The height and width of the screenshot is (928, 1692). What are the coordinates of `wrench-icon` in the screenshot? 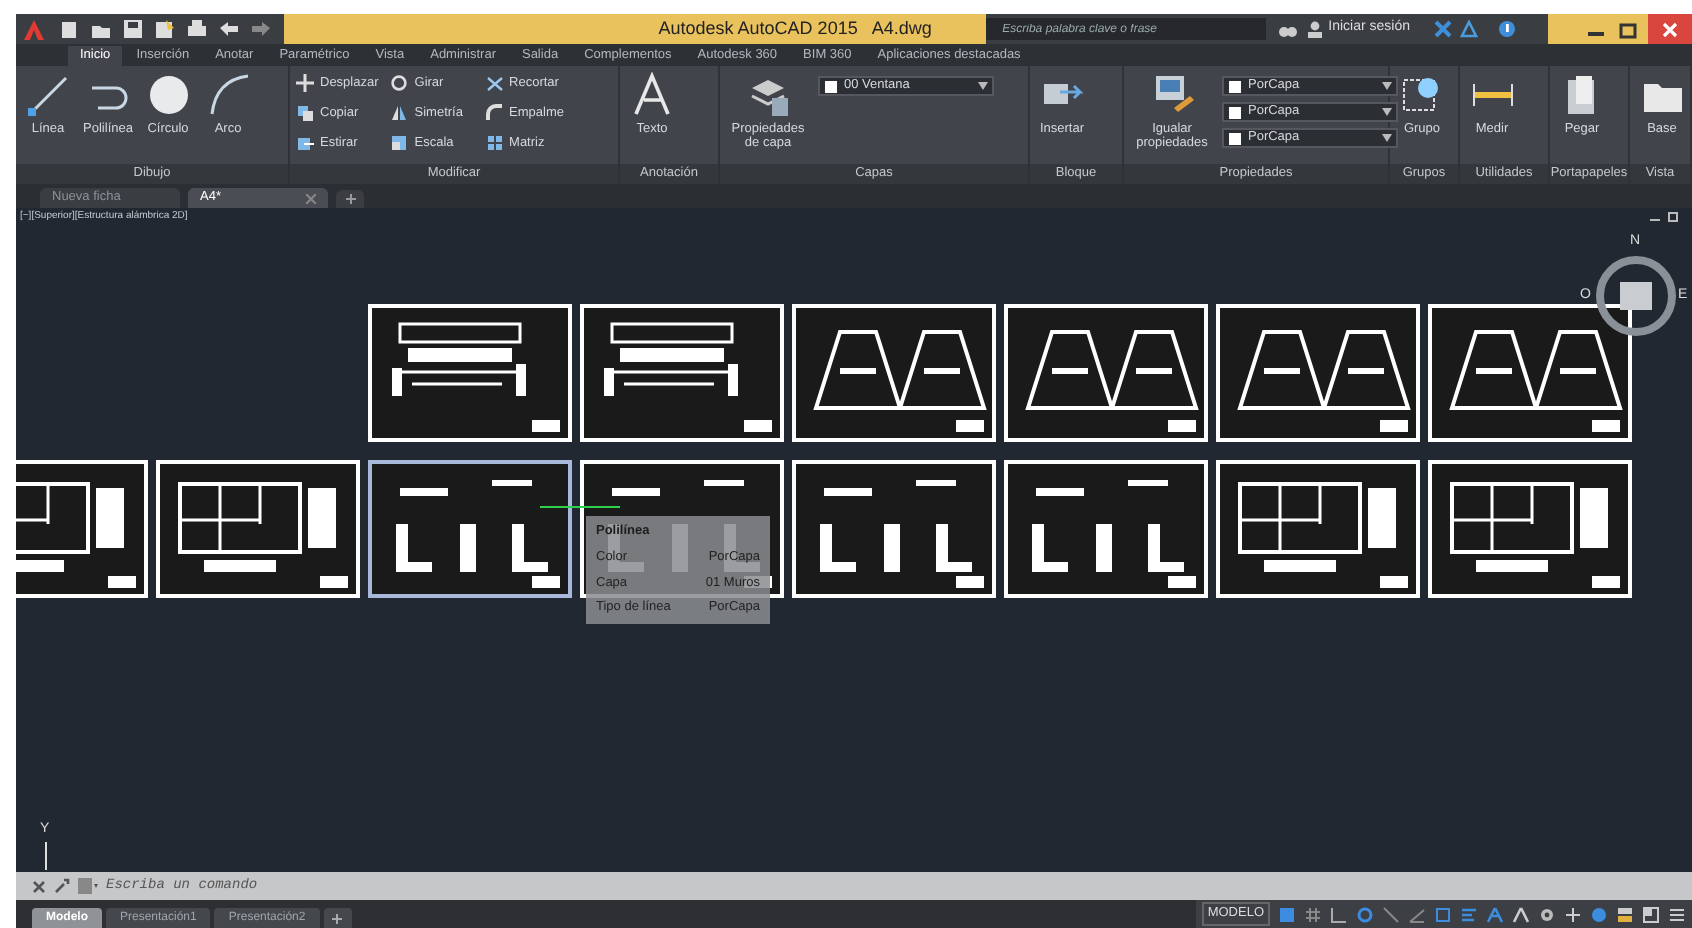 It's located at (62, 886).